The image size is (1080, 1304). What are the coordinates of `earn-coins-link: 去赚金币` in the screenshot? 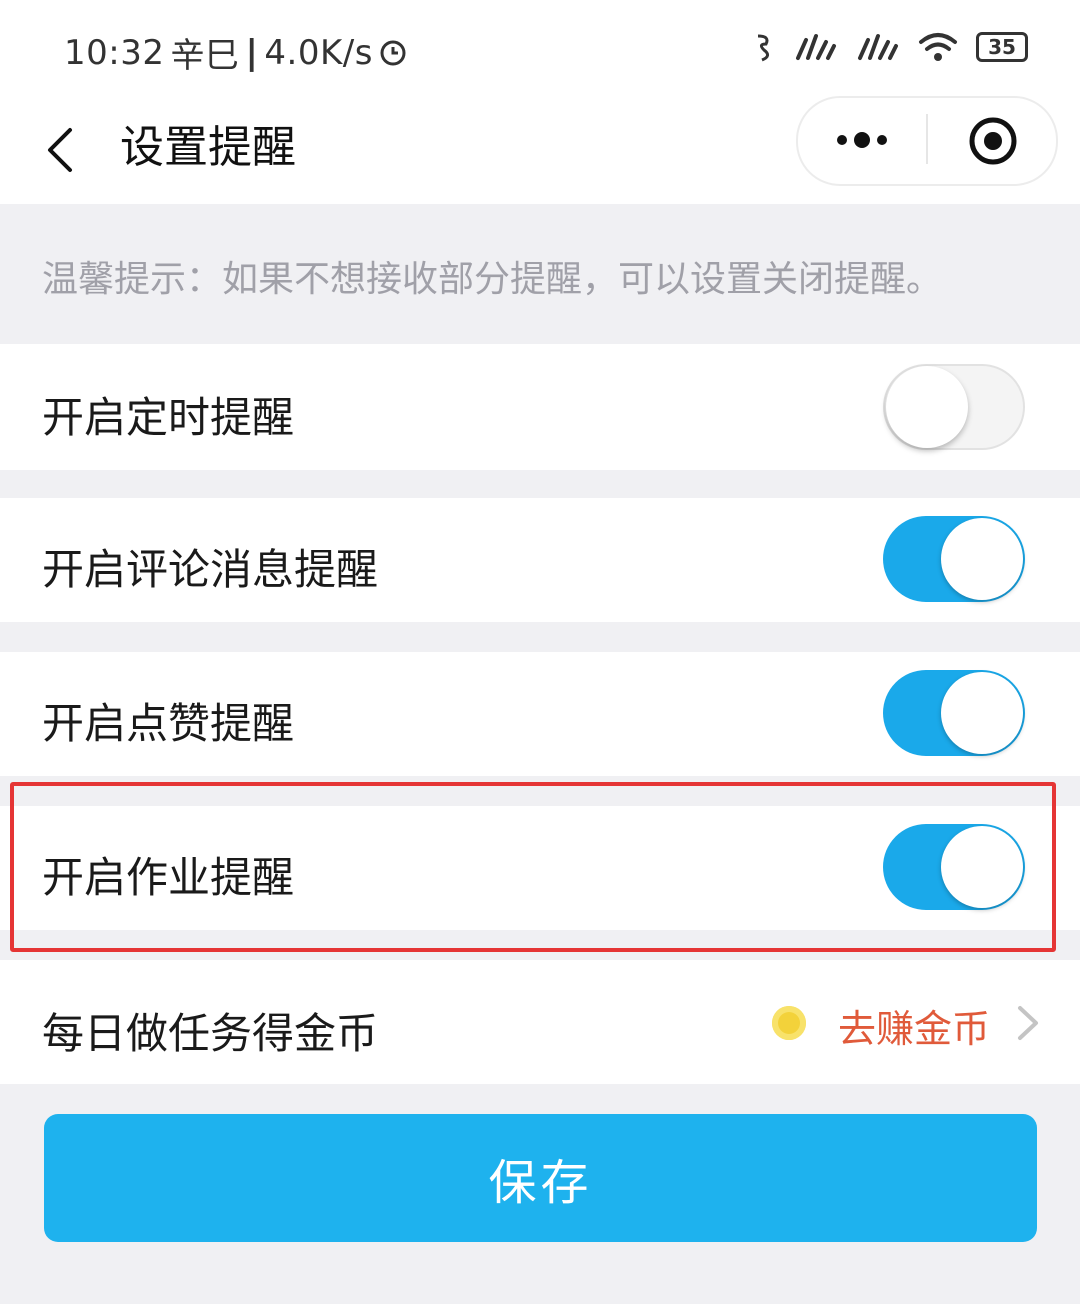 It's located at (914, 1025).